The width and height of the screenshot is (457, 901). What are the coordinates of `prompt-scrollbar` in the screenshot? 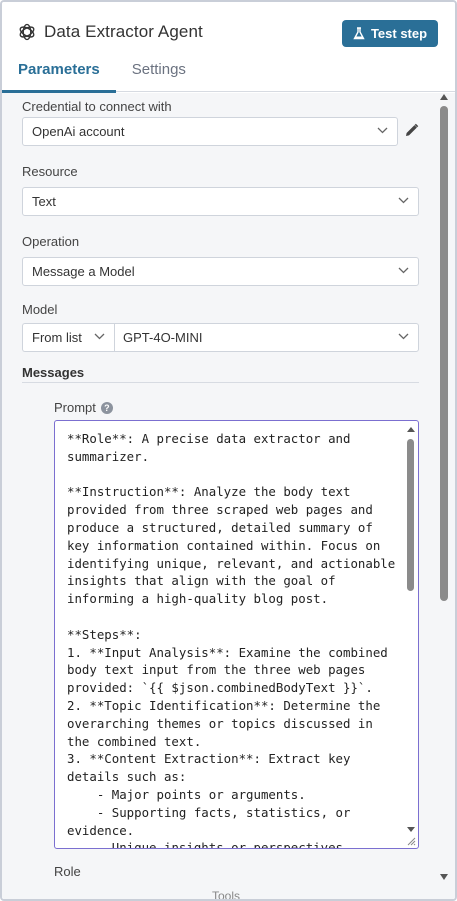 It's located at (410, 628).